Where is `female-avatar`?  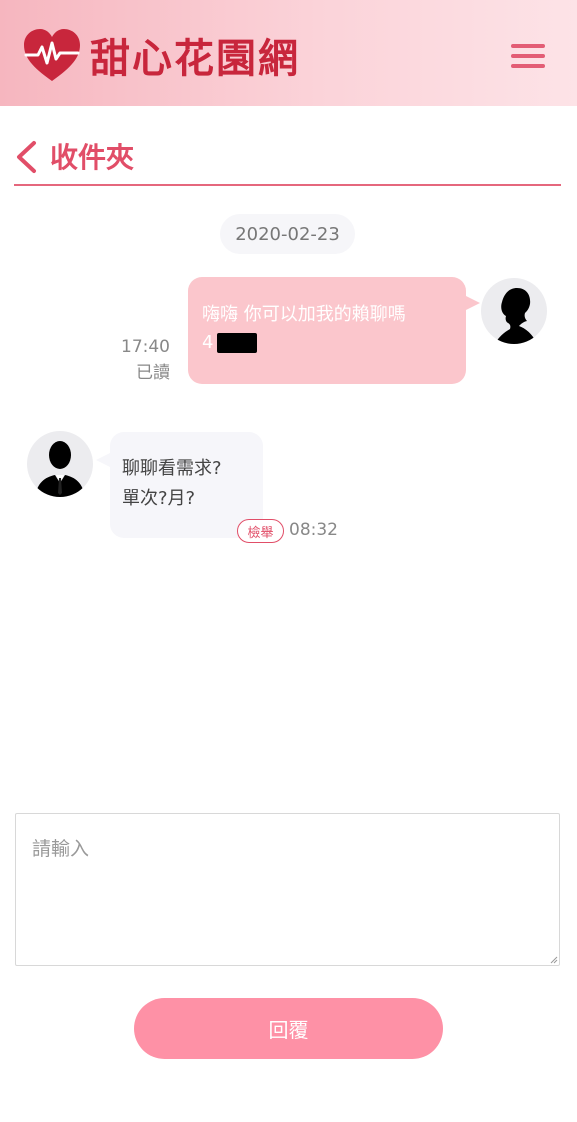
female-avatar is located at coordinates (514, 311).